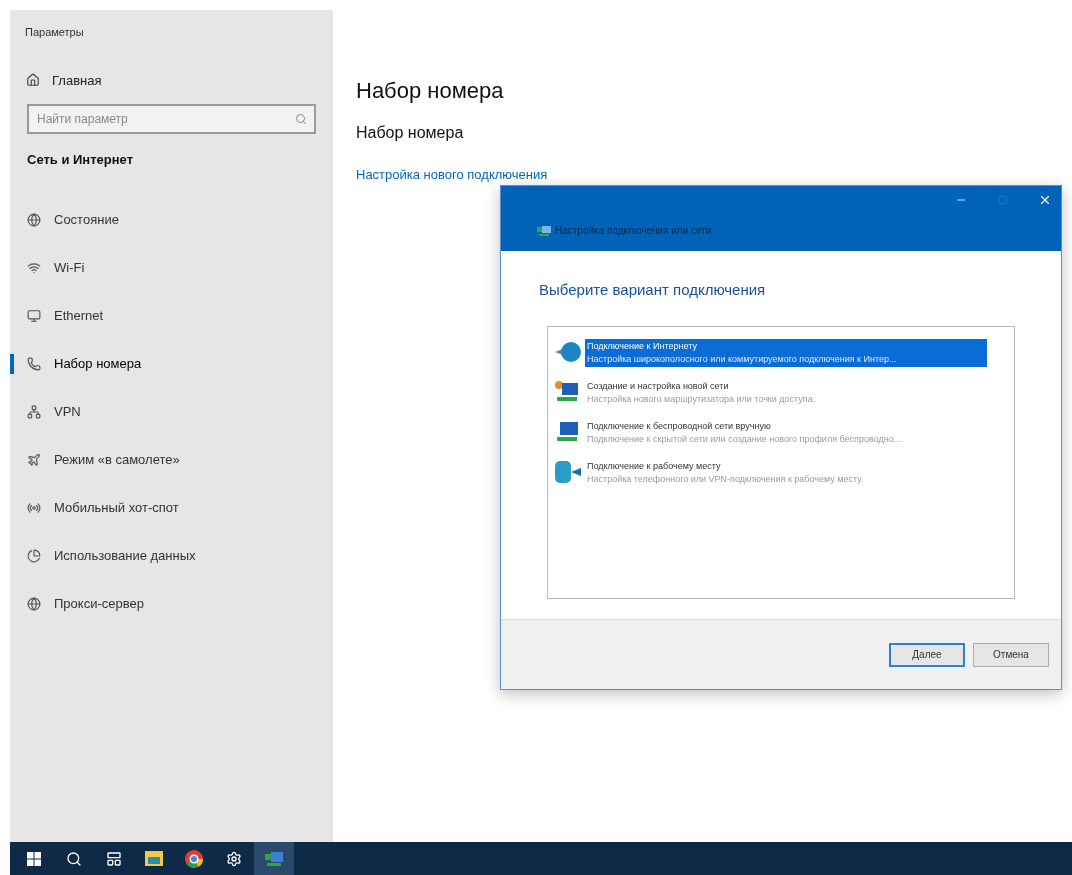 The height and width of the screenshot is (875, 1072). What do you see at coordinates (452, 175) in the screenshot?
I see `setup-link: Настройка нового подключения` at bounding box center [452, 175].